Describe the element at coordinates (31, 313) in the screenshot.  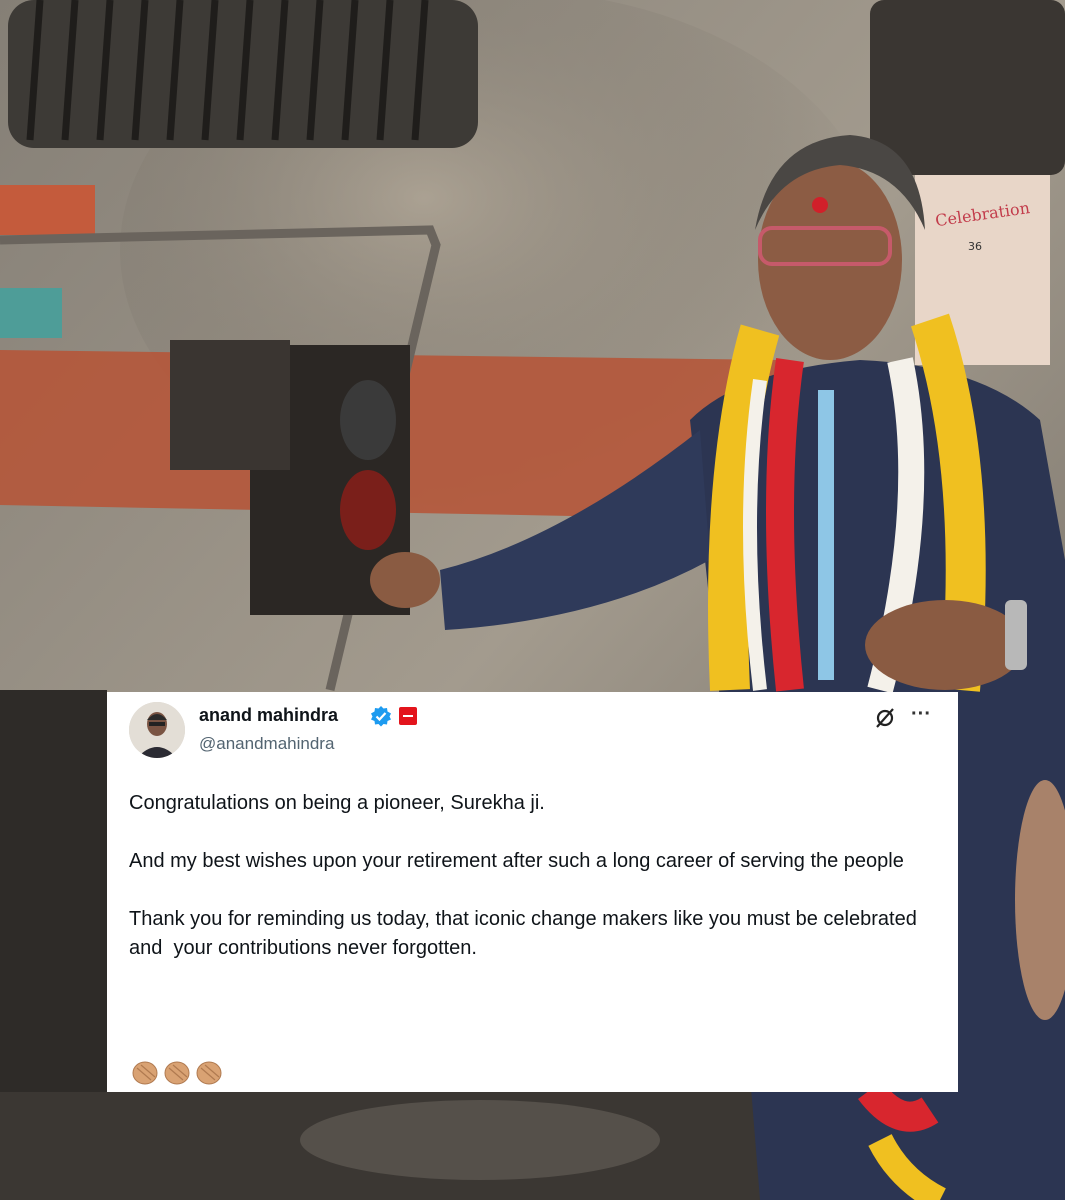
I see `teal-patch` at that location.